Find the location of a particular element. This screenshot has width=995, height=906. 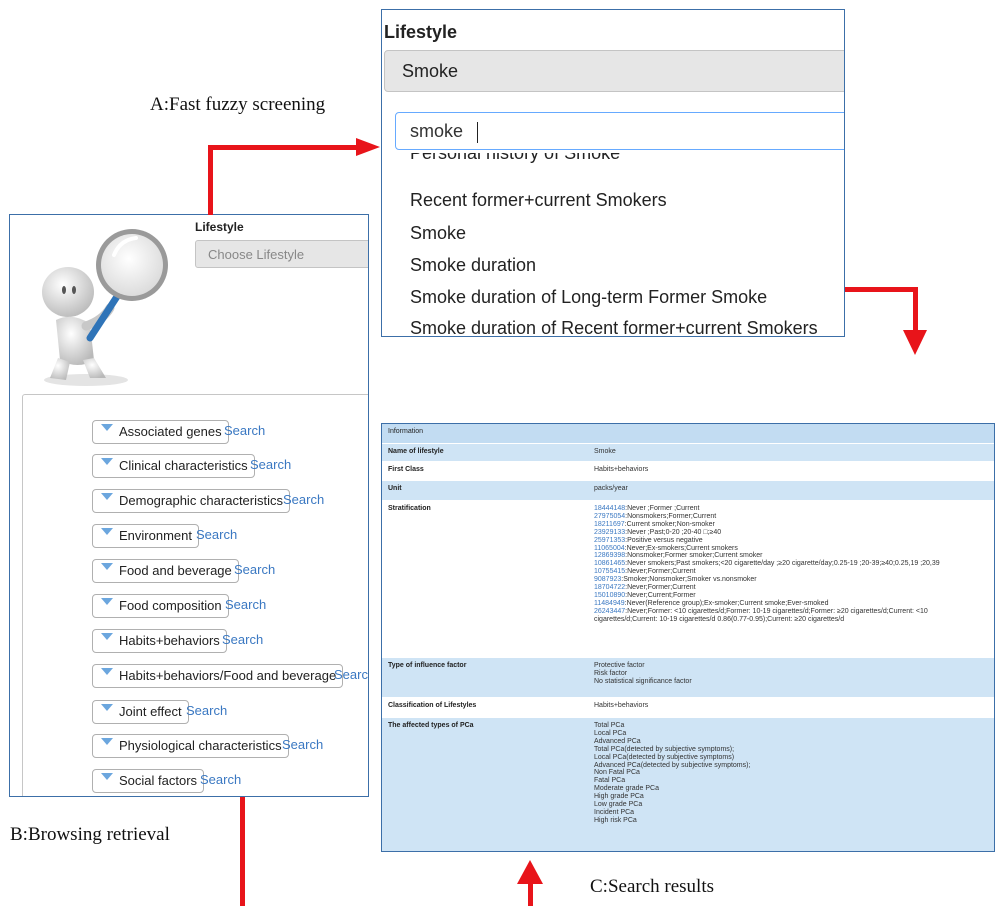

pmid-link: 18704722 is located at coordinates (609, 587).